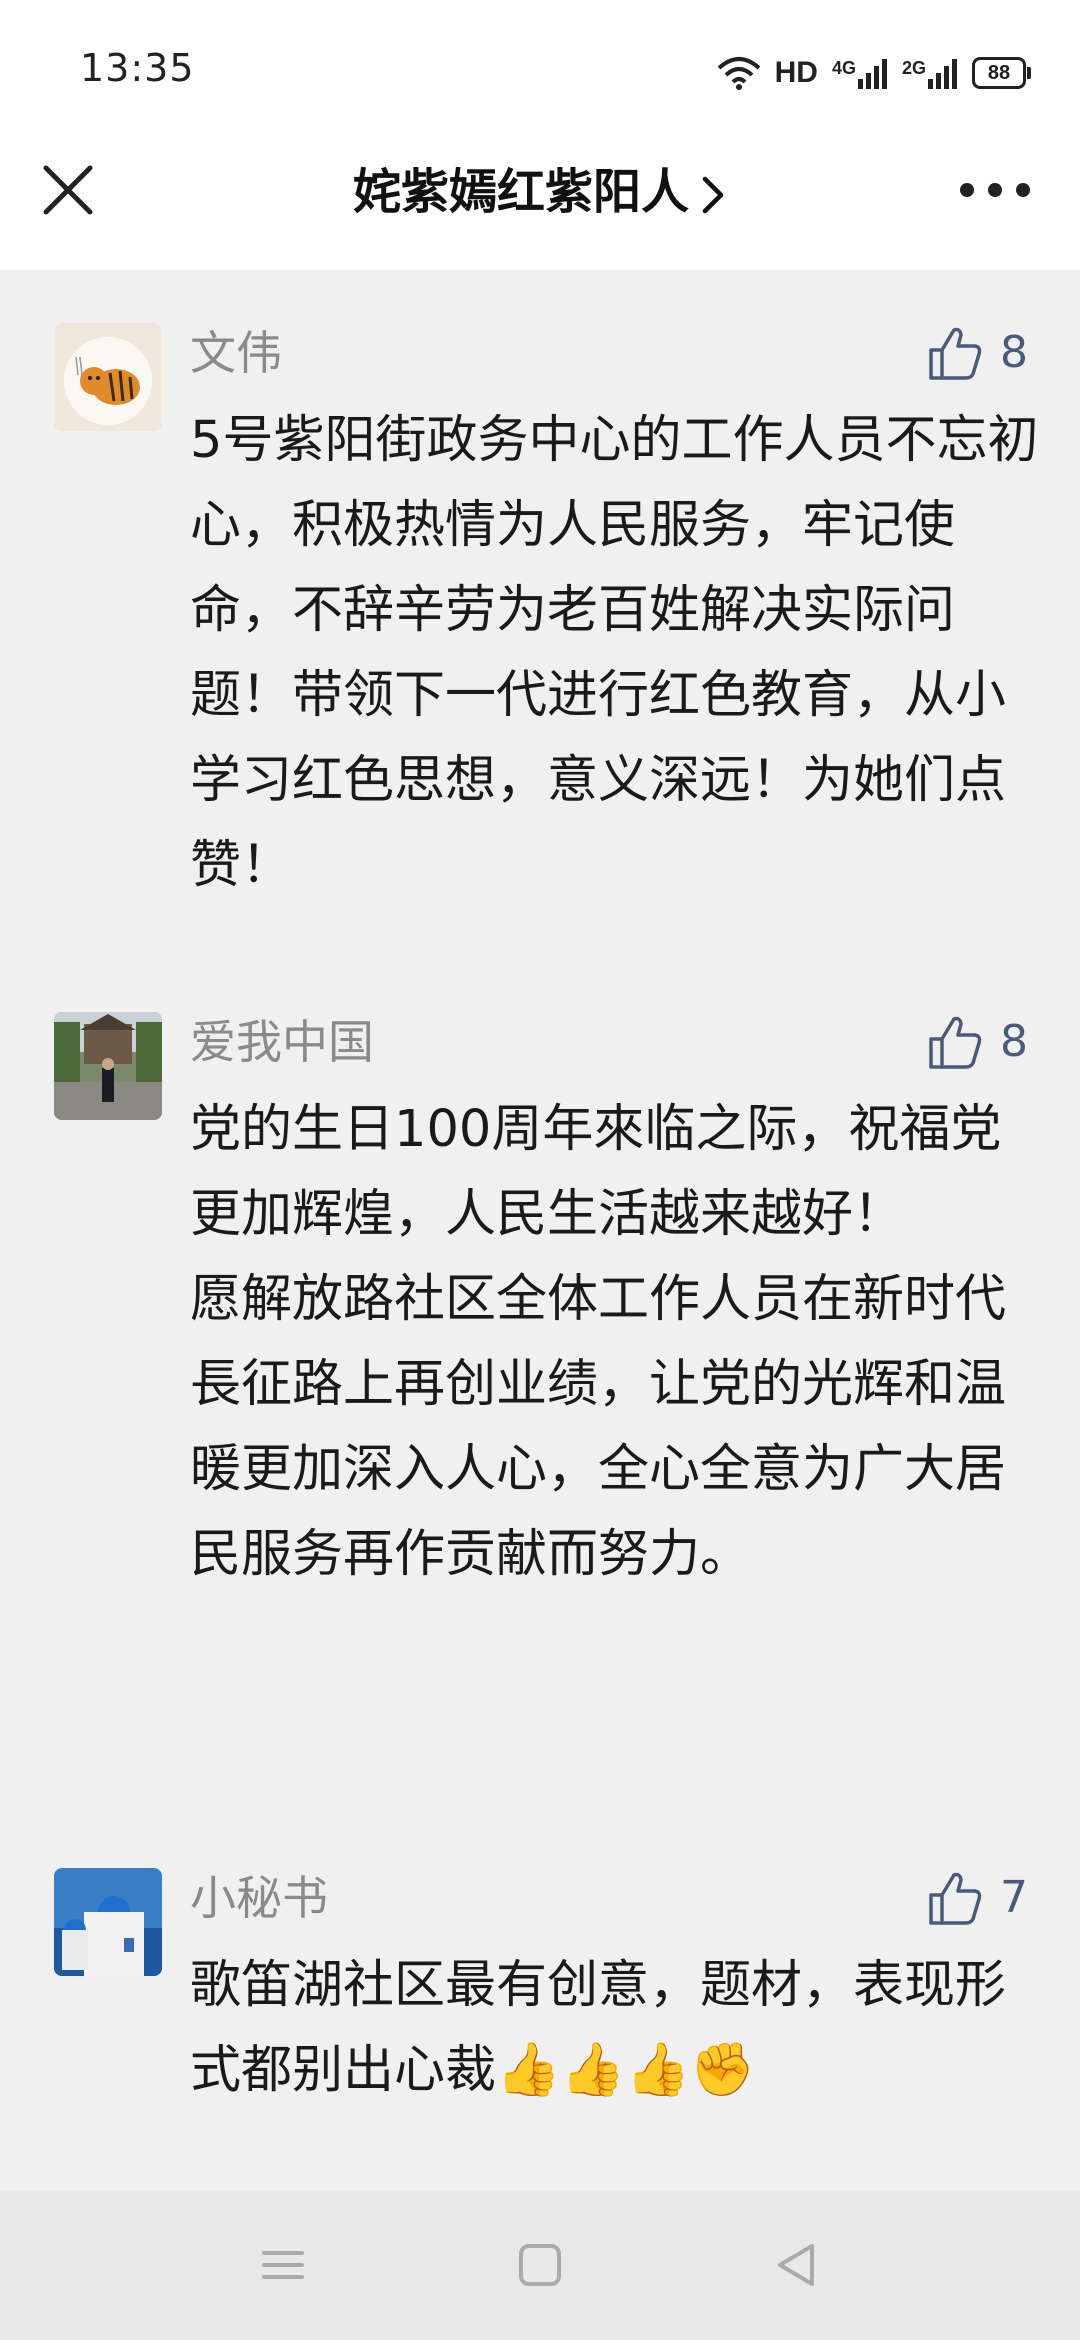 The height and width of the screenshot is (2340, 1080). I want to click on santorini-avatar-icon, so click(108, 1922).